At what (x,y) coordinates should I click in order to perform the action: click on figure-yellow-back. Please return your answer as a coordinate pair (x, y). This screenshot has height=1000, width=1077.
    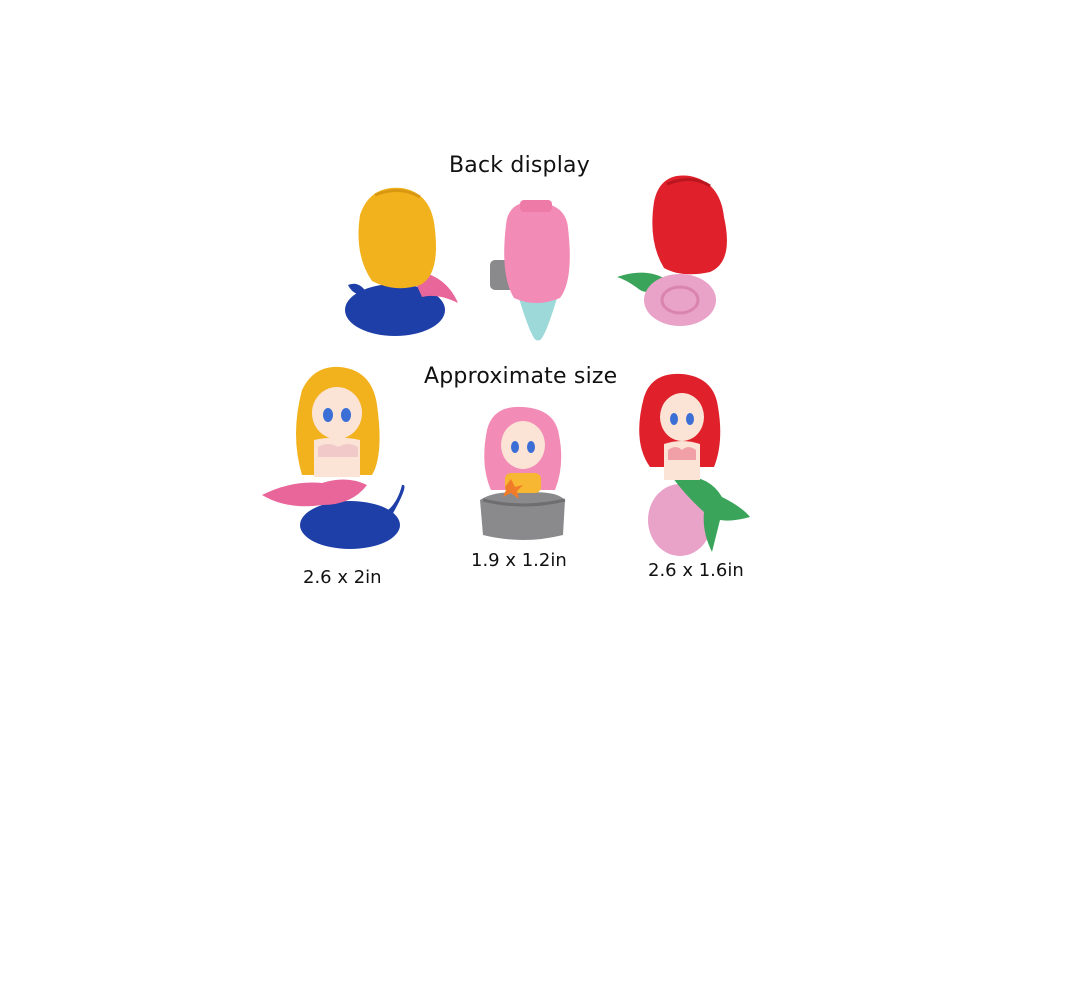
    Looking at the image, I should click on (401, 261).